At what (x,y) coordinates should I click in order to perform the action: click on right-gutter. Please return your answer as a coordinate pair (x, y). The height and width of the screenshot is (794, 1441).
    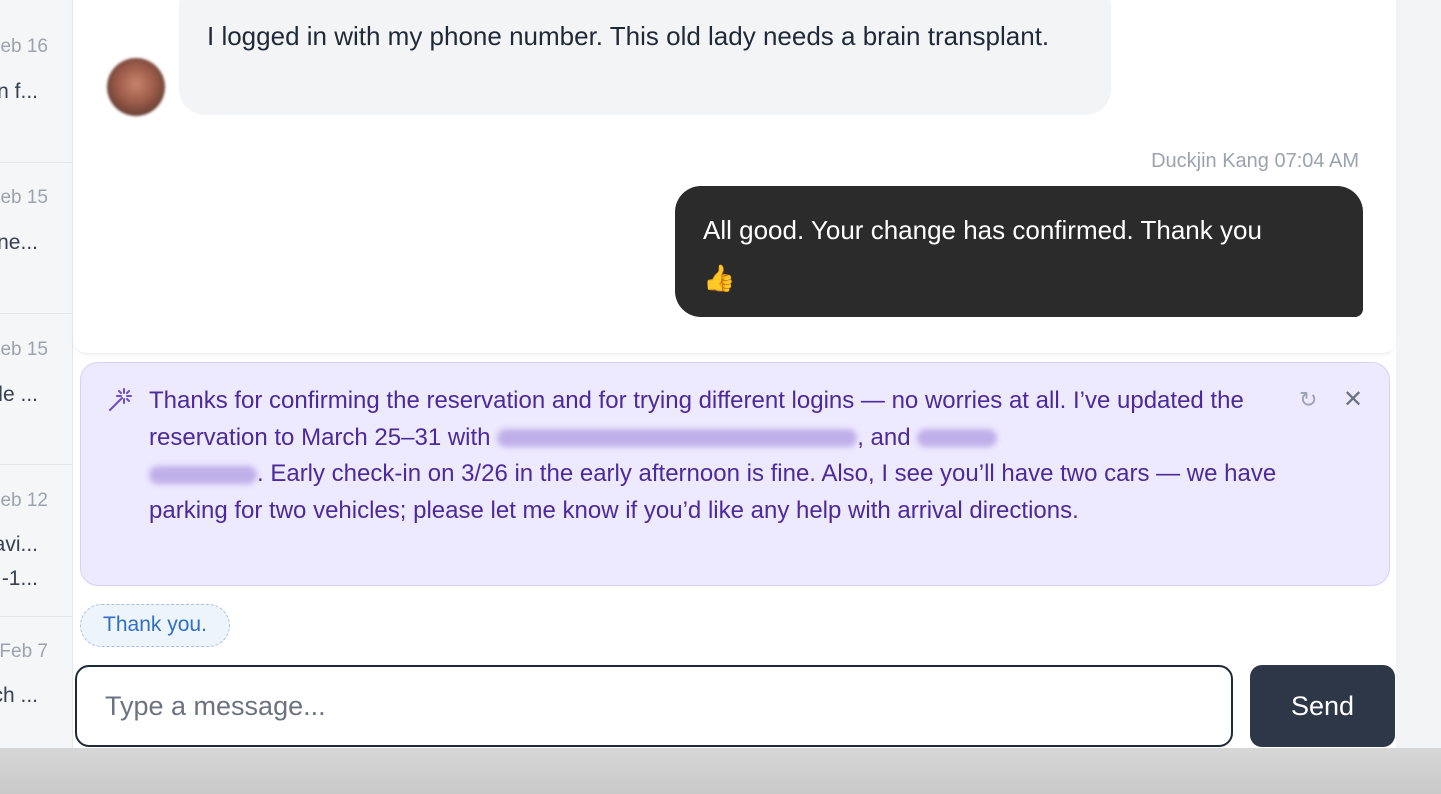
    Looking at the image, I should click on (1418, 374).